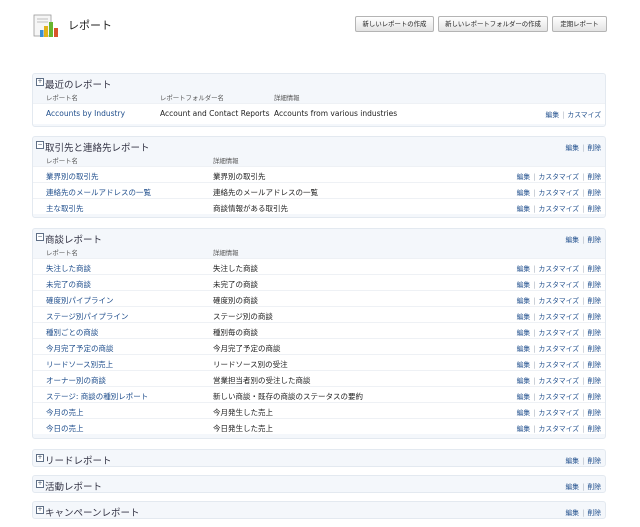 The height and width of the screenshot is (527, 640). I want to click on table-row: 連絡先のメールアドレスの一覧 連絡先のメールアドレスの一覧 編集 | カスタマイズ | 削除, so click(319, 190).